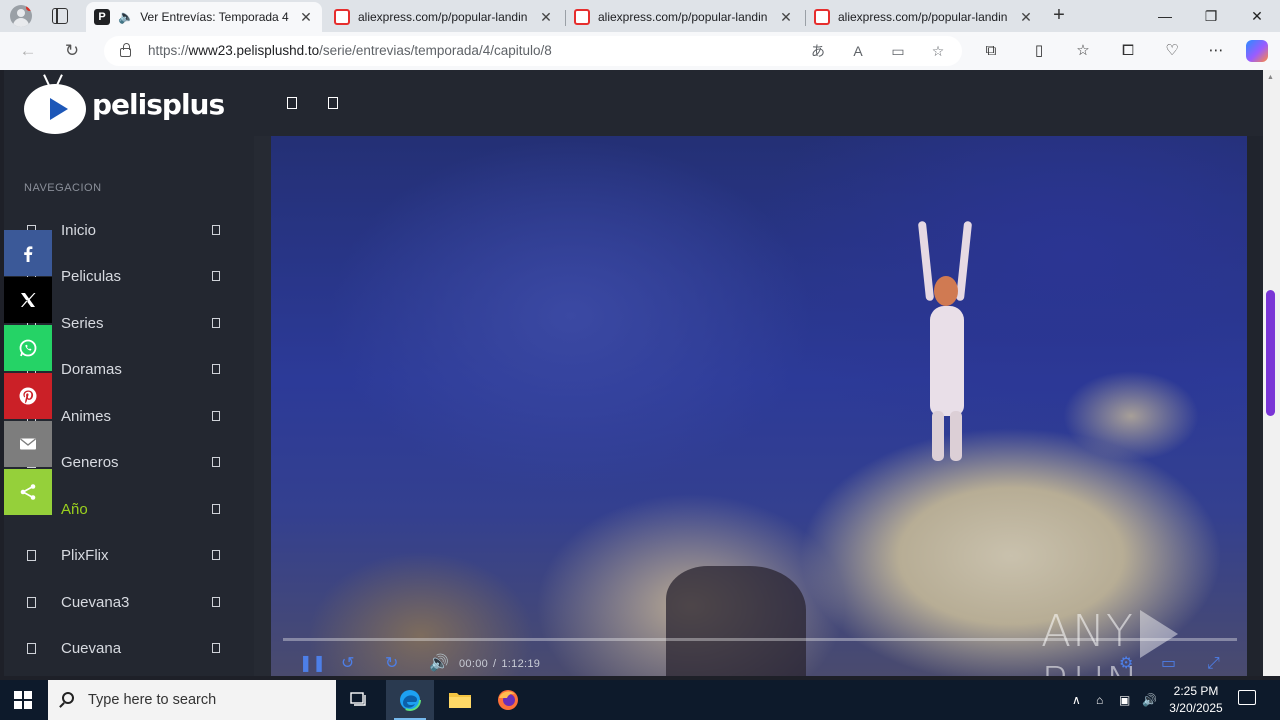 The image size is (1280, 720). Describe the element at coordinates (204, 17) in the screenshot. I see `tab-pelisplus: P 🔈 Ver Entrevías: Temporada 4 C ✕` at that location.